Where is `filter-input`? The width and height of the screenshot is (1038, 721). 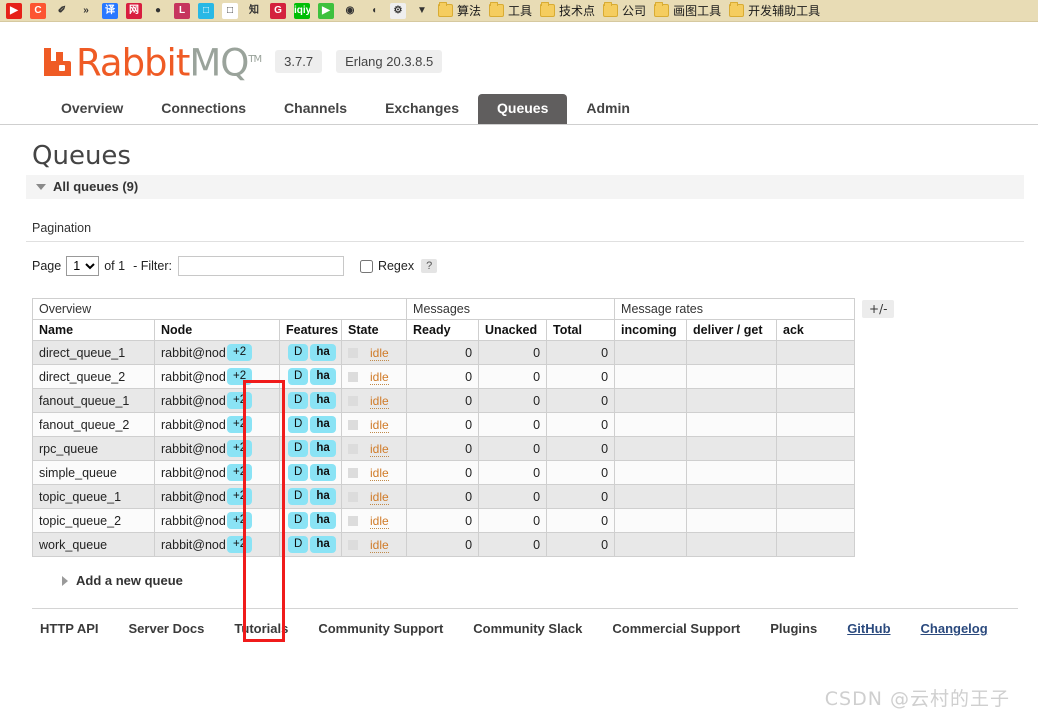
filter-input is located at coordinates (260, 266).